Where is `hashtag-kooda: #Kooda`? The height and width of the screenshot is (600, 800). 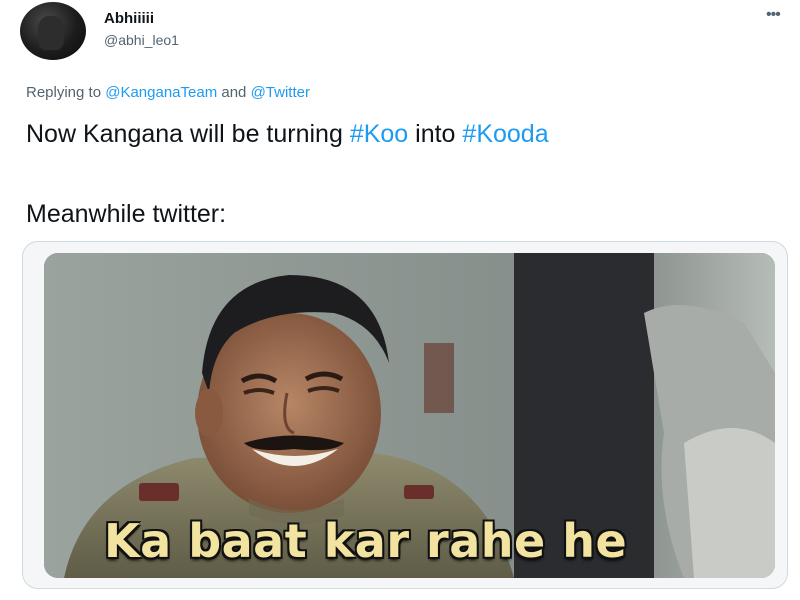
hashtag-kooda: #Kooda is located at coordinates (505, 134).